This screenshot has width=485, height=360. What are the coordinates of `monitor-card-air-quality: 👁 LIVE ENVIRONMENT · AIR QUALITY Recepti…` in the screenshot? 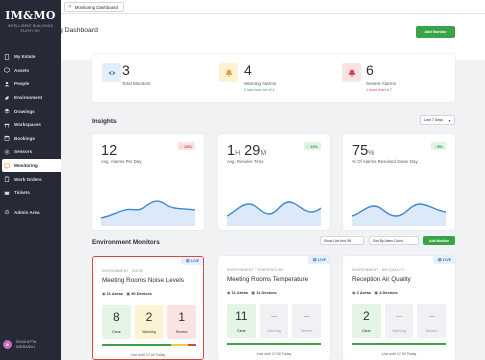 It's located at (399, 308).